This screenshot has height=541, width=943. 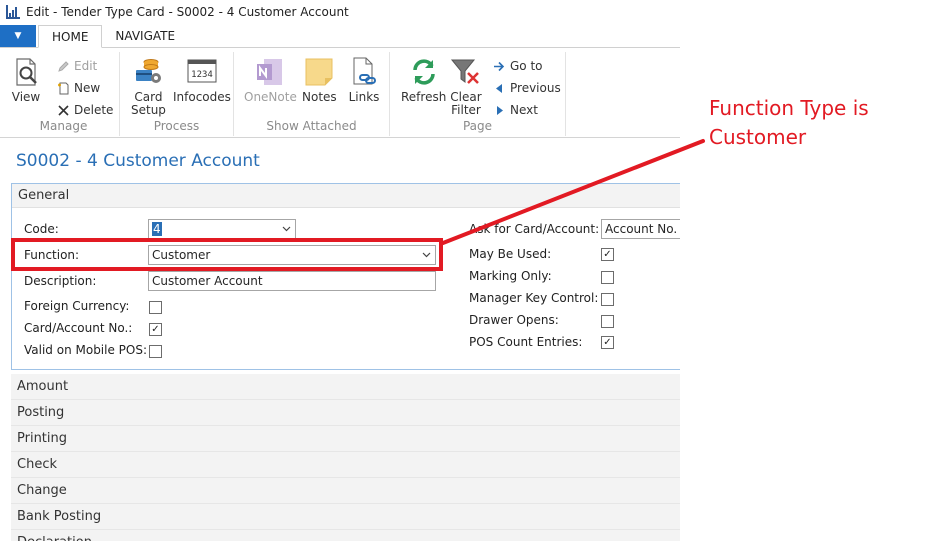 I want to click on chevron-down-icon, so click(x=286, y=228).